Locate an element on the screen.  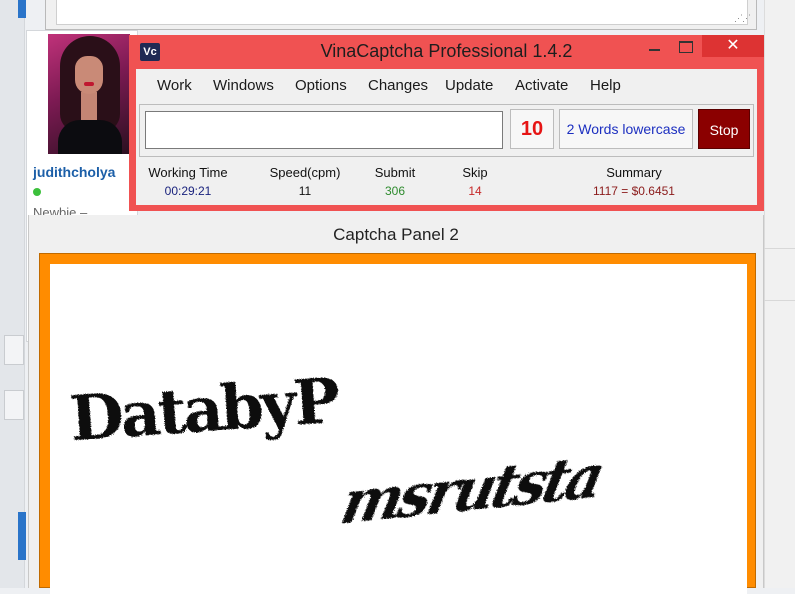
stat-submit: Submit 306 is located at coordinates (395, 181).